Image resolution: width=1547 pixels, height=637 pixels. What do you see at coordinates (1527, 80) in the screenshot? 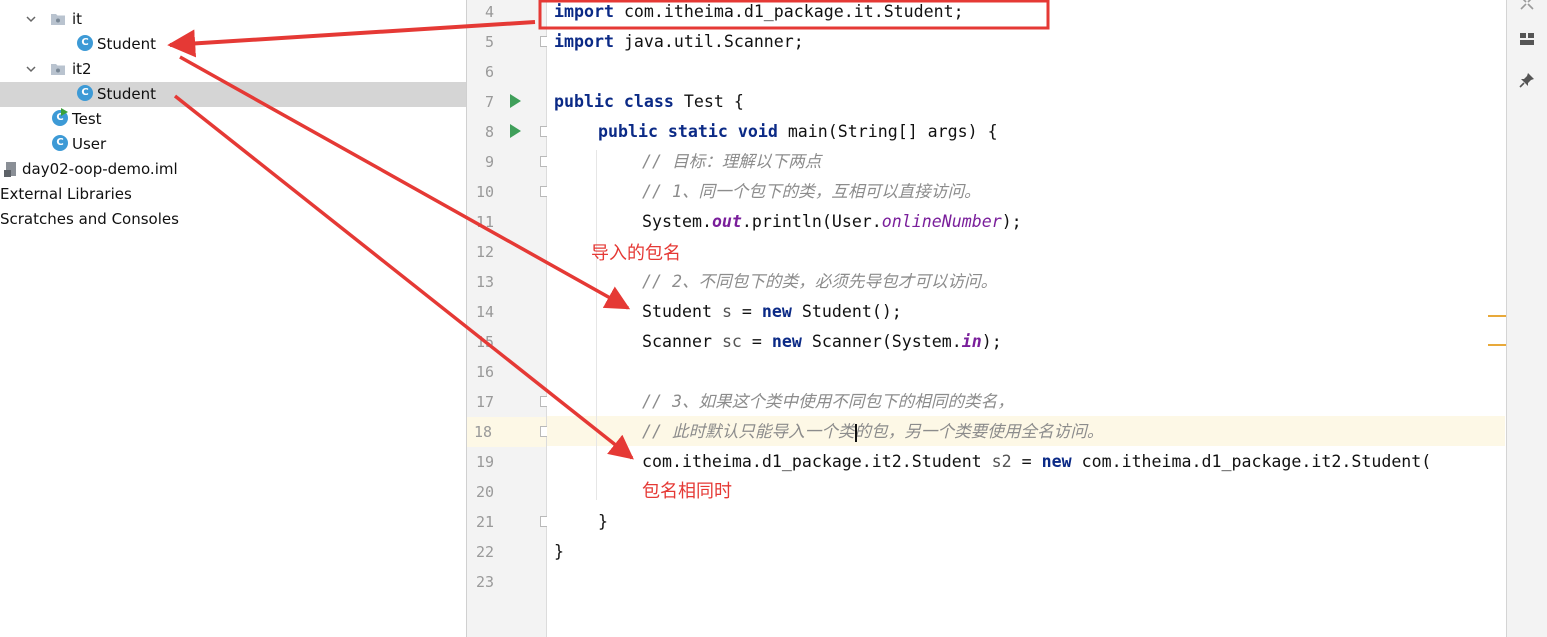
I see `pin-icon` at bounding box center [1527, 80].